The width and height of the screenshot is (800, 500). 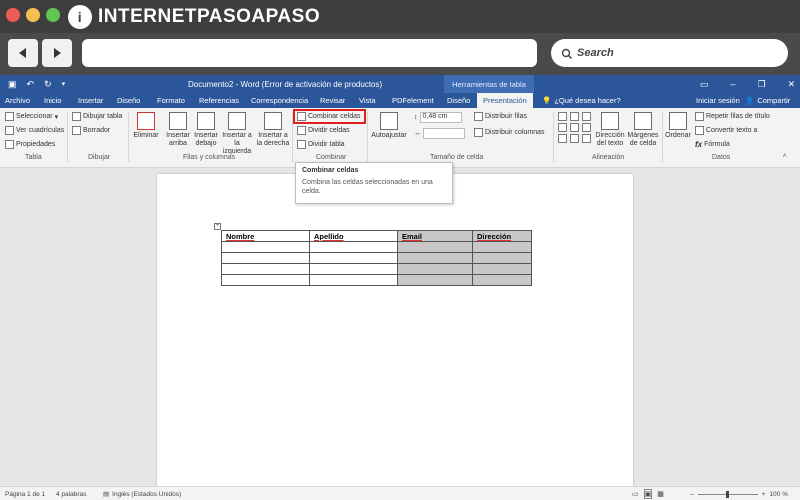 I want to click on share-button: 👤 Compartir, so click(x=767, y=100).